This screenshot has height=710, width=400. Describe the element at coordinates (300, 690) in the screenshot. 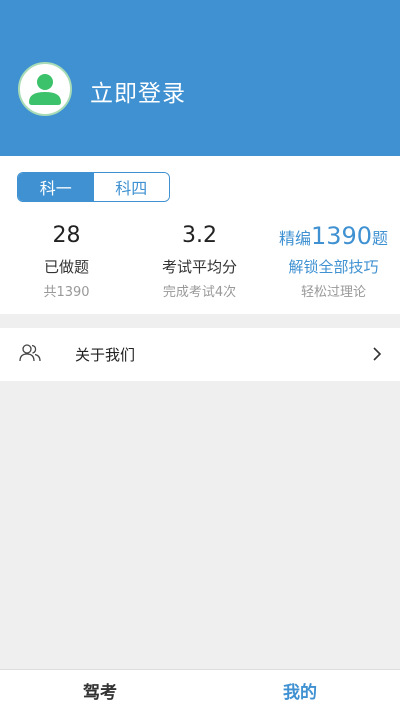

I see `tab-mine: 我的` at that location.